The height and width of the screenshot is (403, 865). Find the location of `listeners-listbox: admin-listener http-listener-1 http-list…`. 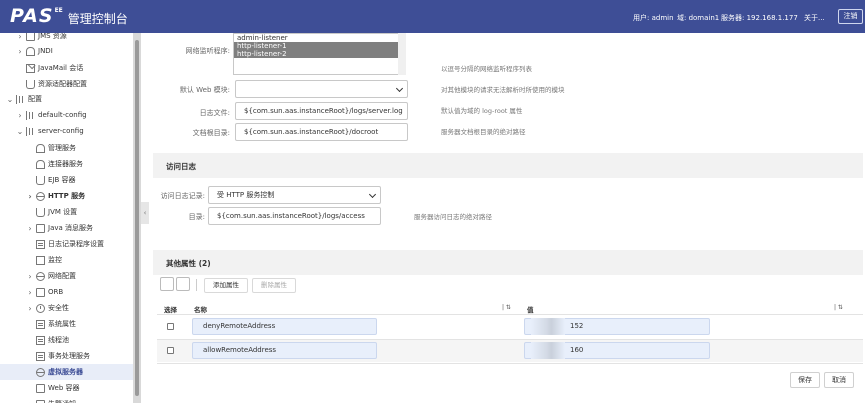

listeners-listbox: admin-listener http-listener-1 http-list… is located at coordinates (319, 54).